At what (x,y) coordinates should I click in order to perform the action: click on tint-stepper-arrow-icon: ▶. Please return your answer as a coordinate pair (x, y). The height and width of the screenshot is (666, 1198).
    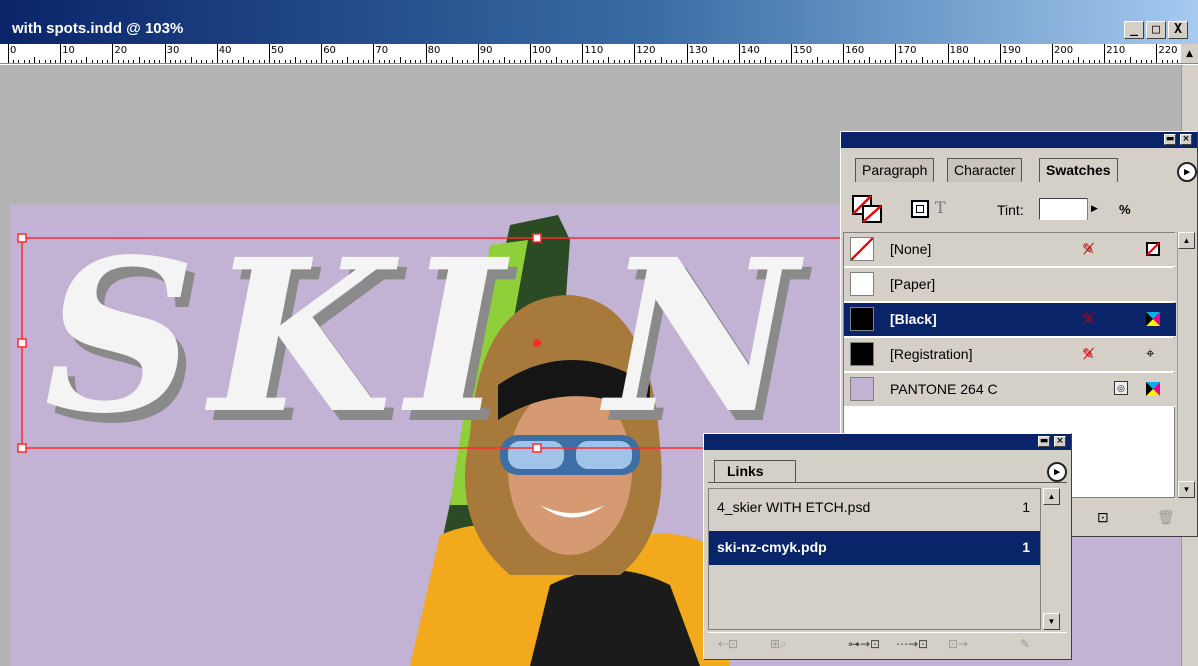
    Looking at the image, I should click on (1094, 209).